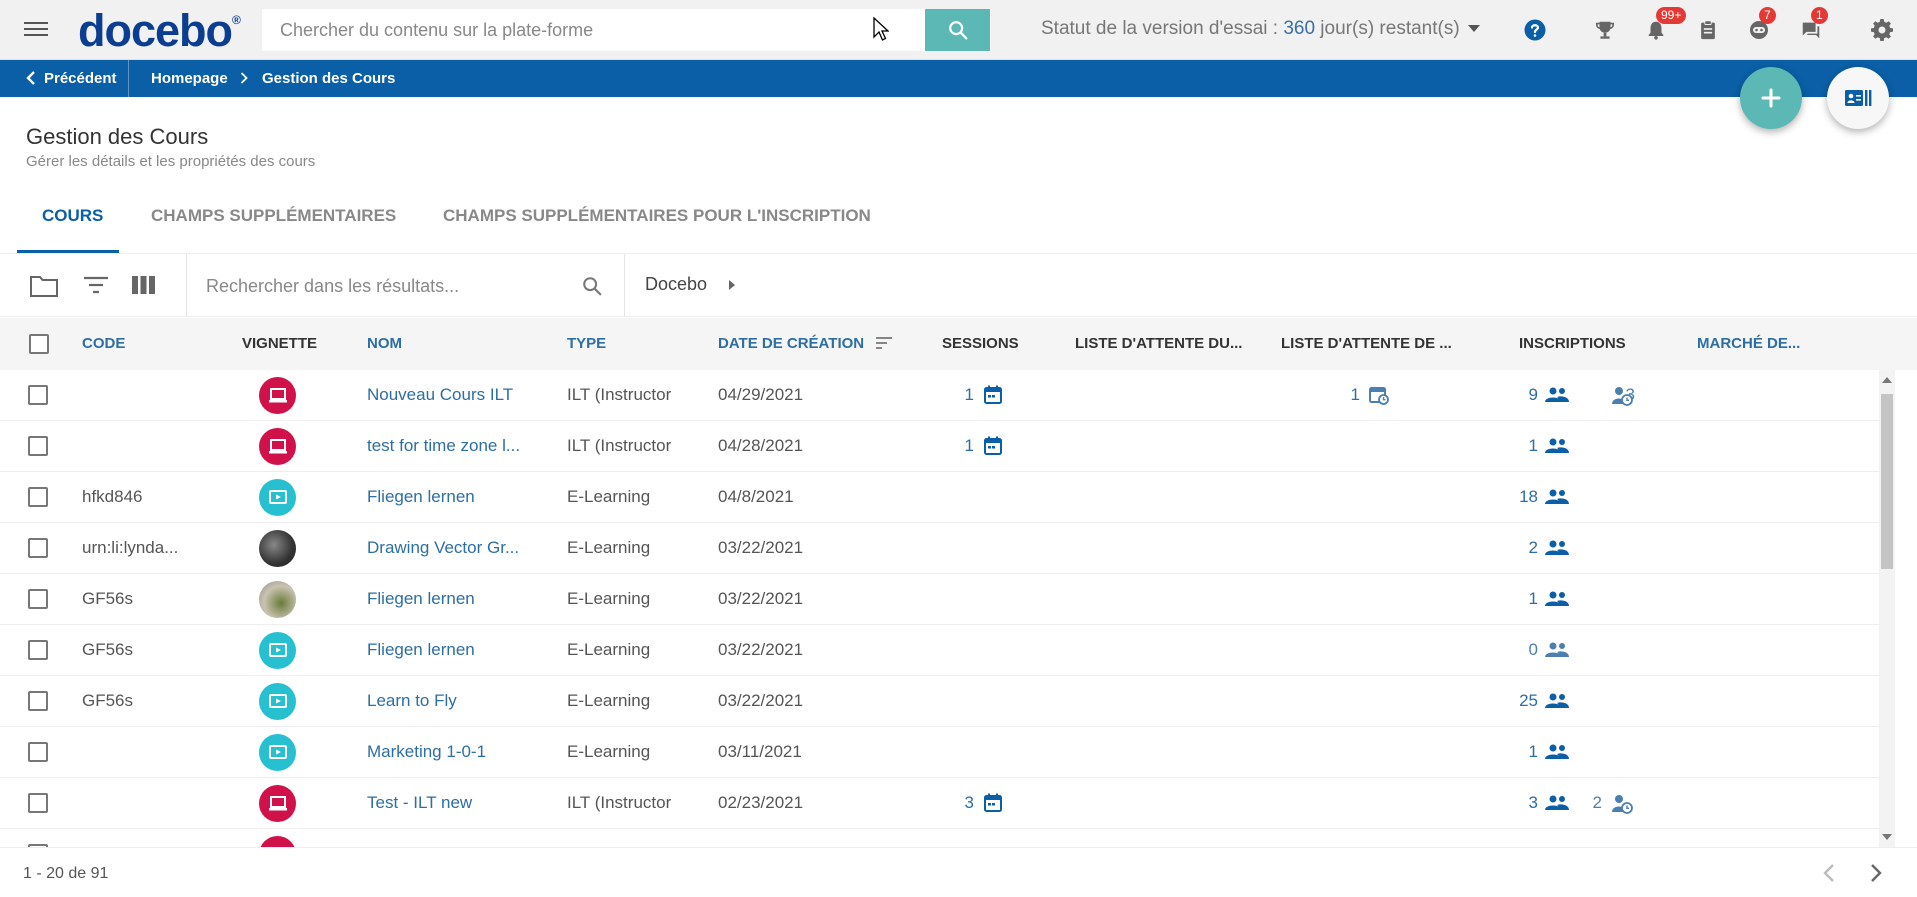  Describe the element at coordinates (940, 752) in the screenshot. I see `table-row: Marketing 1-0-1 E-Learning 03/11/2021 1` at that location.